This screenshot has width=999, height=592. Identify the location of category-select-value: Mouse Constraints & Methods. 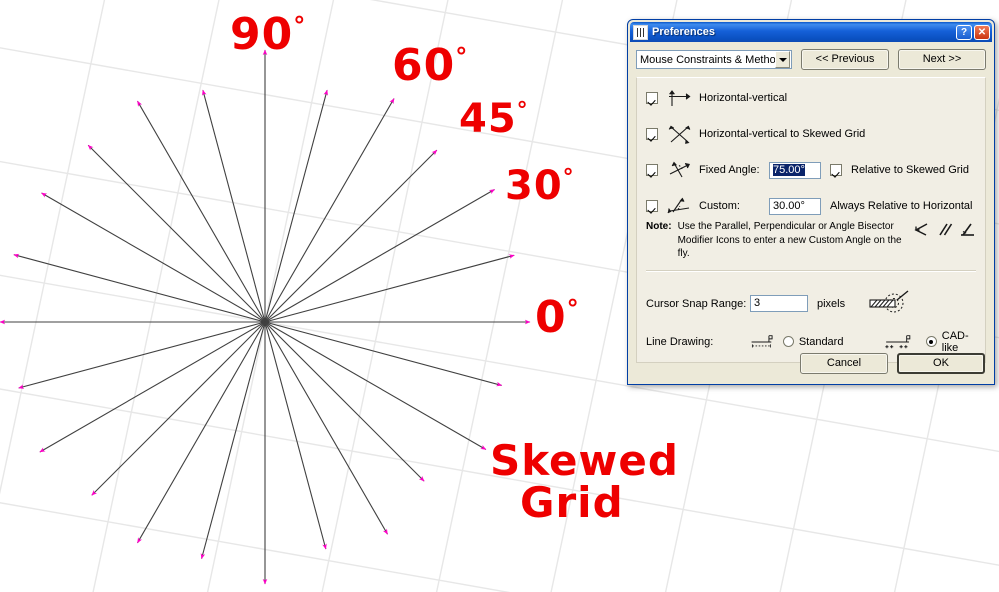
(708, 59).